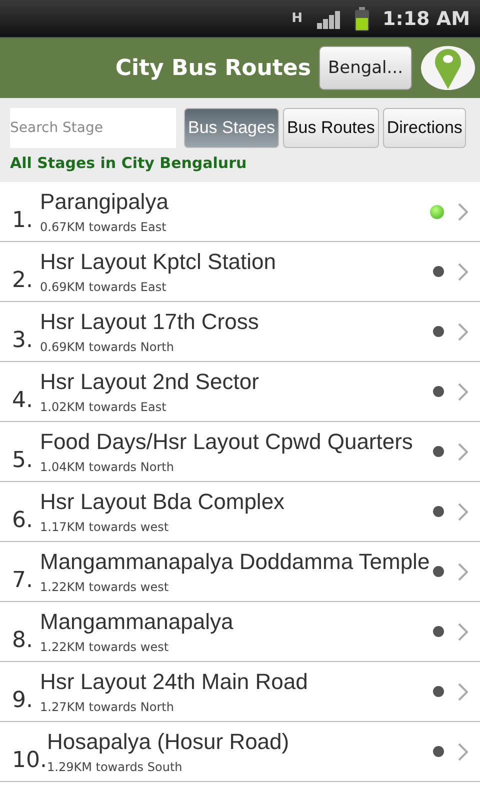 The image size is (480, 800). I want to click on battery-icon, so click(361, 18).